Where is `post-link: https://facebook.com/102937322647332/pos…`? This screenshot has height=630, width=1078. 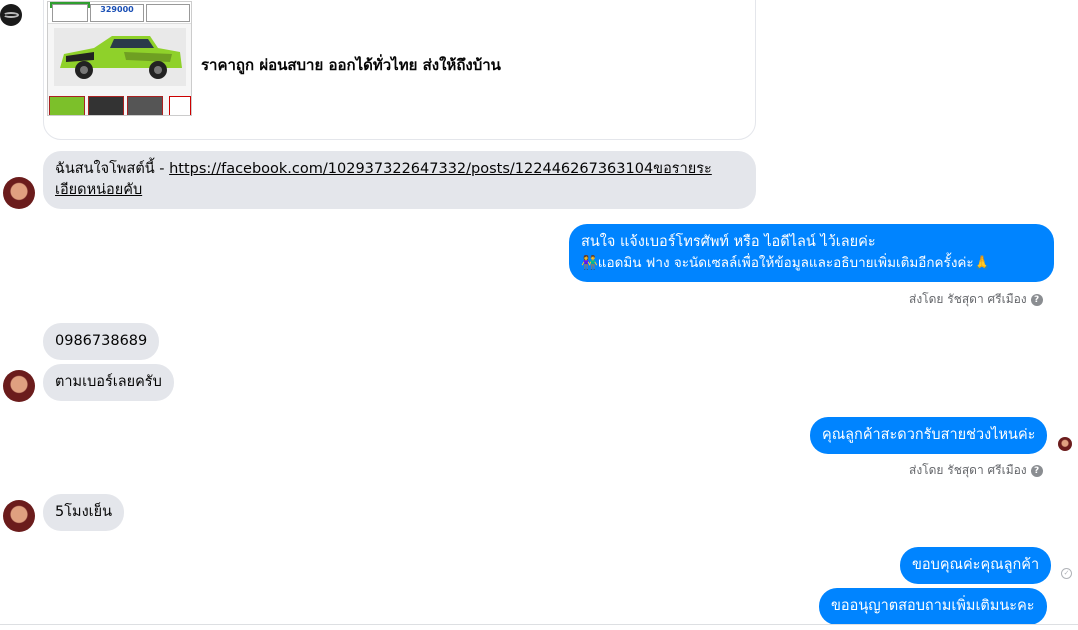 post-link: https://facebook.com/102937322647332/pos… is located at coordinates (440, 169).